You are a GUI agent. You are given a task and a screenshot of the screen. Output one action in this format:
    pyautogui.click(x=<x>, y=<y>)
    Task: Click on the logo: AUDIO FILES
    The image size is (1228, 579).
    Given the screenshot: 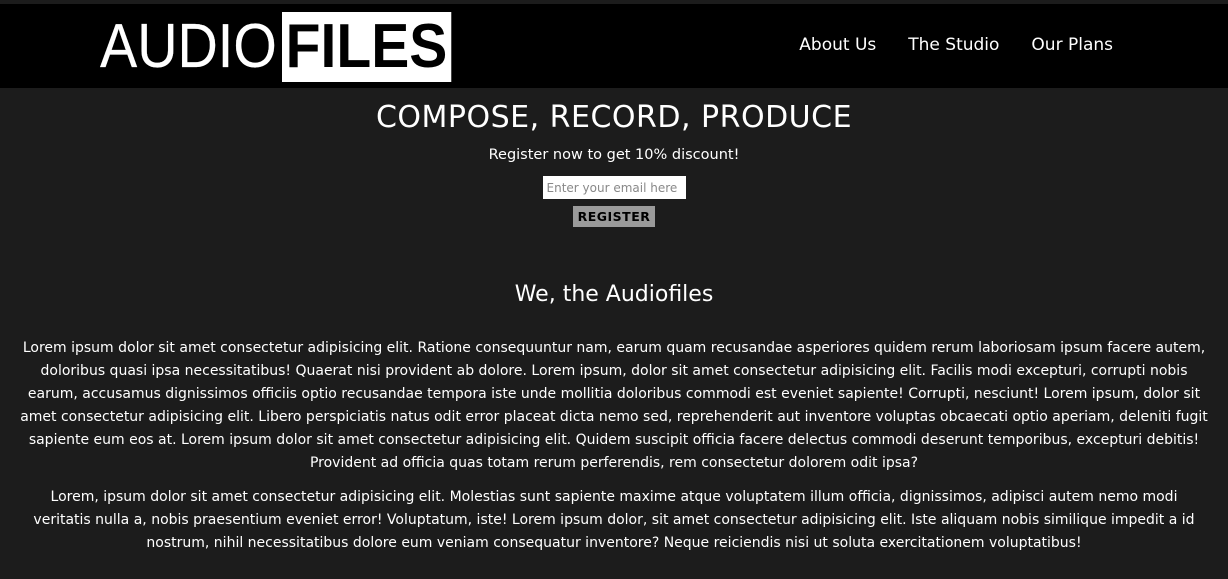 What is the action you would take?
    pyautogui.click(x=283, y=47)
    